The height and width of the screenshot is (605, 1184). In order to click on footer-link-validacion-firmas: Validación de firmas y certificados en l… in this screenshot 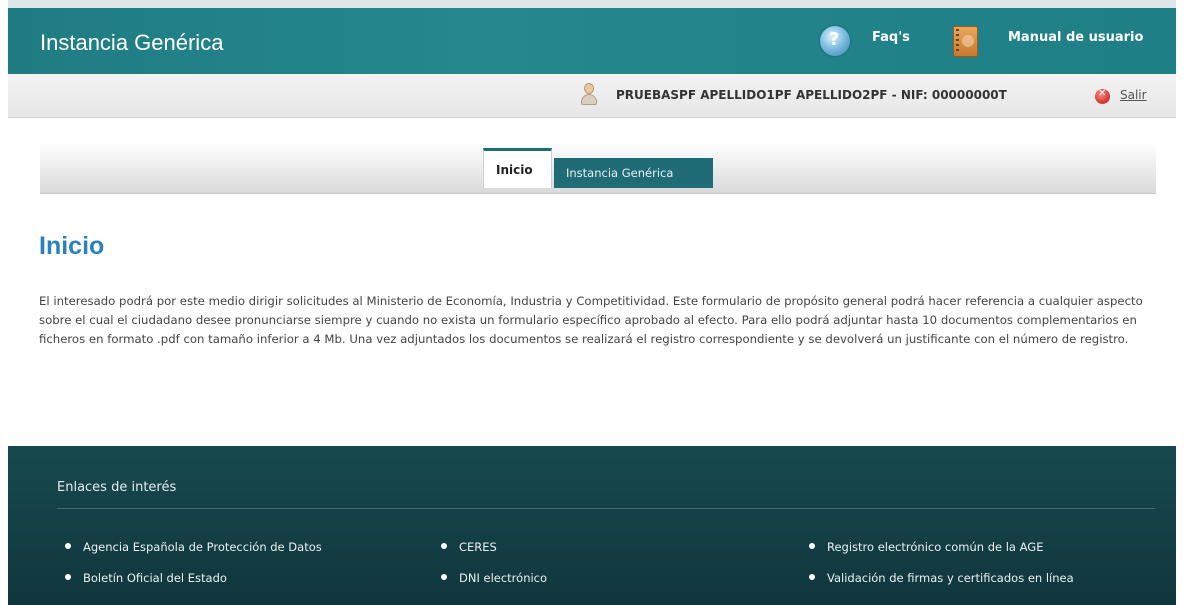, I will do `click(941, 578)`.